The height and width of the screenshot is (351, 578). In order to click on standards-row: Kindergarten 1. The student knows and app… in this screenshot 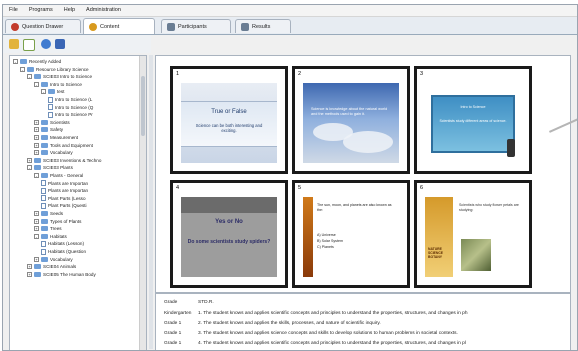, I will do `click(316, 313)`.